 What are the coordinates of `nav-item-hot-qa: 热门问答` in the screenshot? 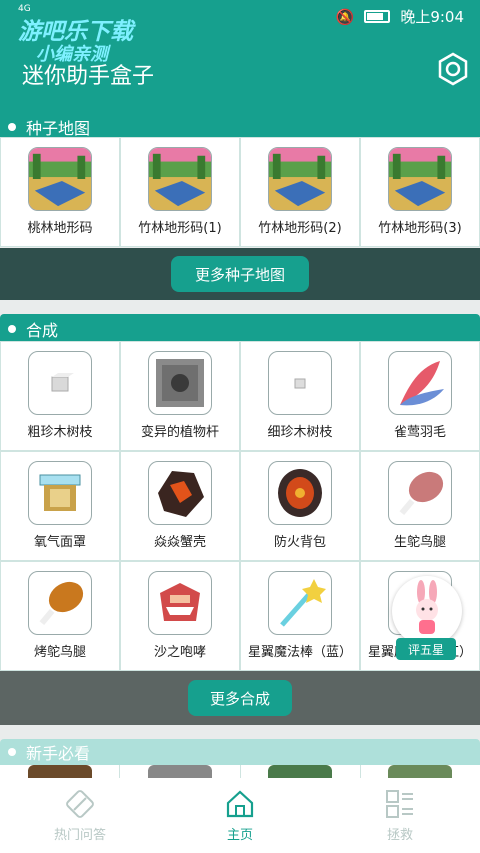 It's located at (80, 815).